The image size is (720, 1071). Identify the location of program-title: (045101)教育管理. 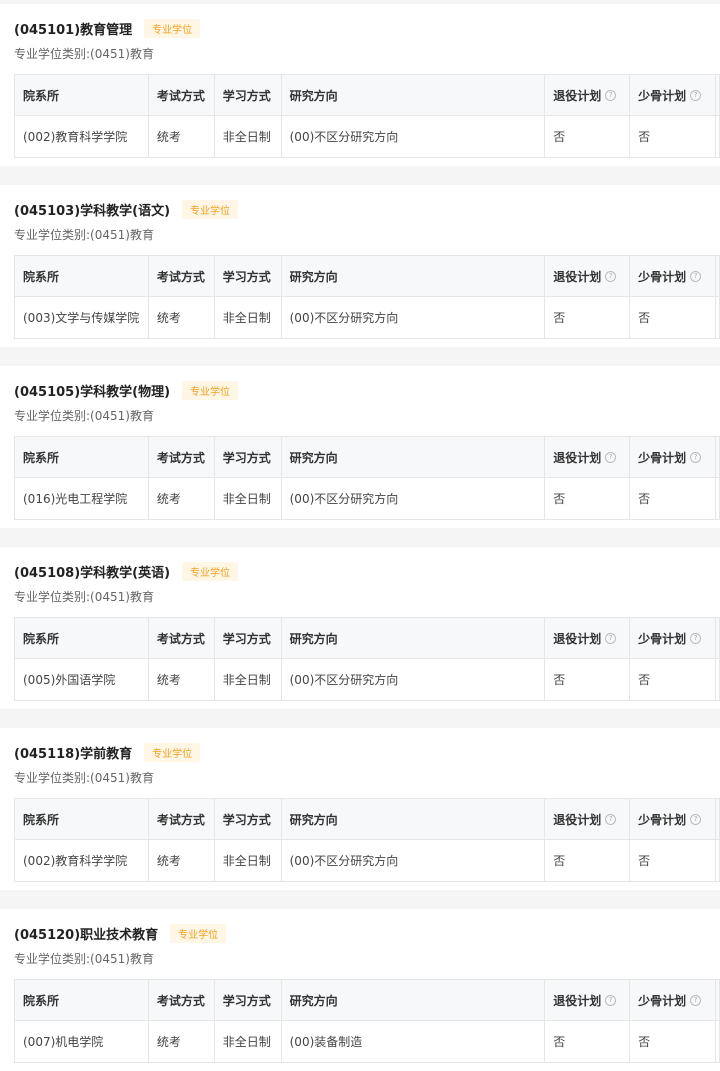
(73, 28).